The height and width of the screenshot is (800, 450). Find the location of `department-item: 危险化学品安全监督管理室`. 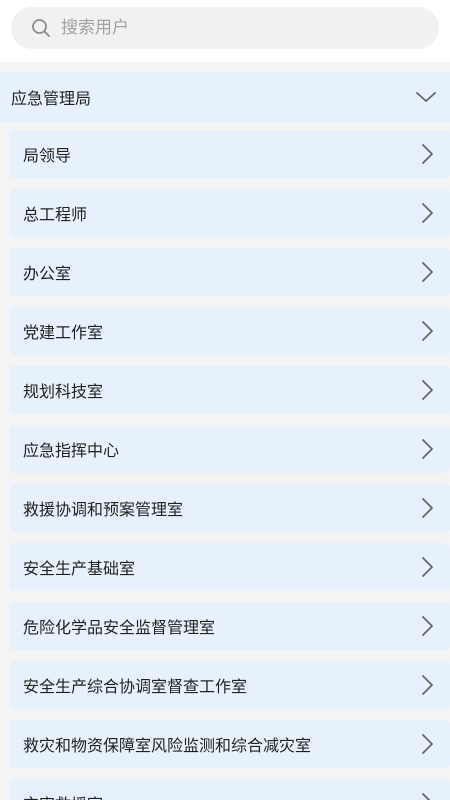

department-item: 危险化学品安全监督管理室 is located at coordinates (230, 626).